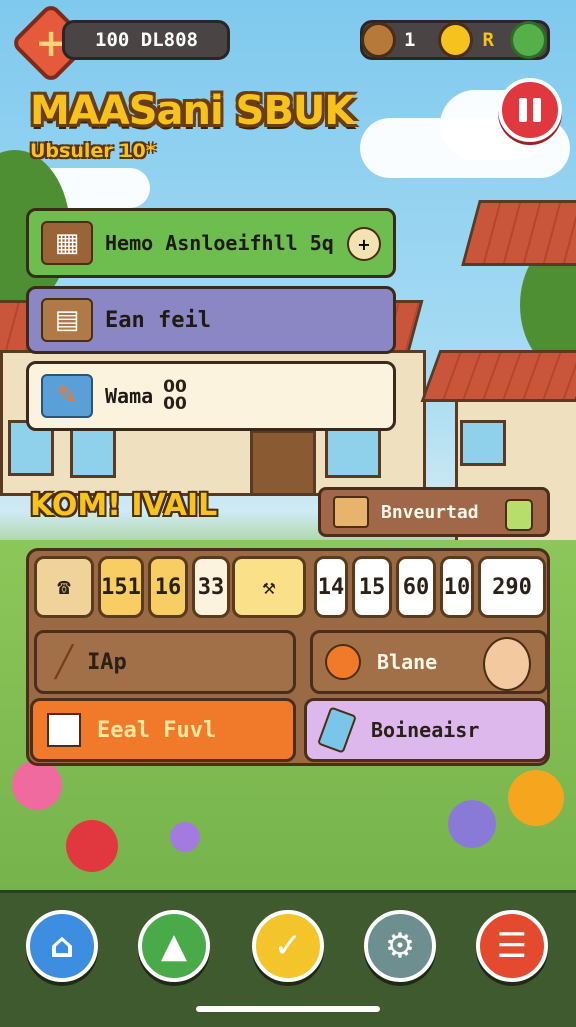 The image size is (576, 1027). What do you see at coordinates (64, 730) in the screenshot?
I see `box-icon` at bounding box center [64, 730].